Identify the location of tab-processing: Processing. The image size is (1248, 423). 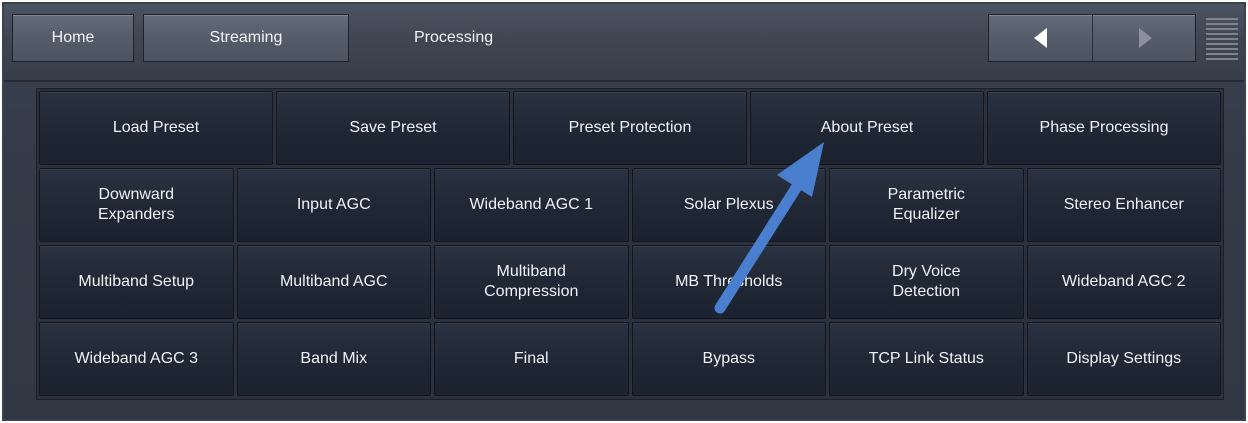
(463, 38).